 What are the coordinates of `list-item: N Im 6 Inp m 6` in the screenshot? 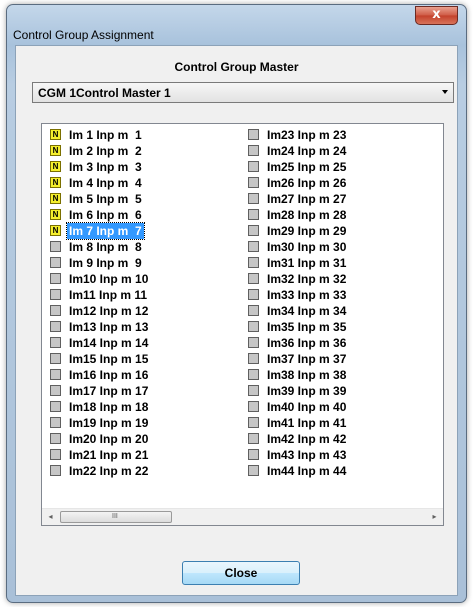 It's located at (145, 215).